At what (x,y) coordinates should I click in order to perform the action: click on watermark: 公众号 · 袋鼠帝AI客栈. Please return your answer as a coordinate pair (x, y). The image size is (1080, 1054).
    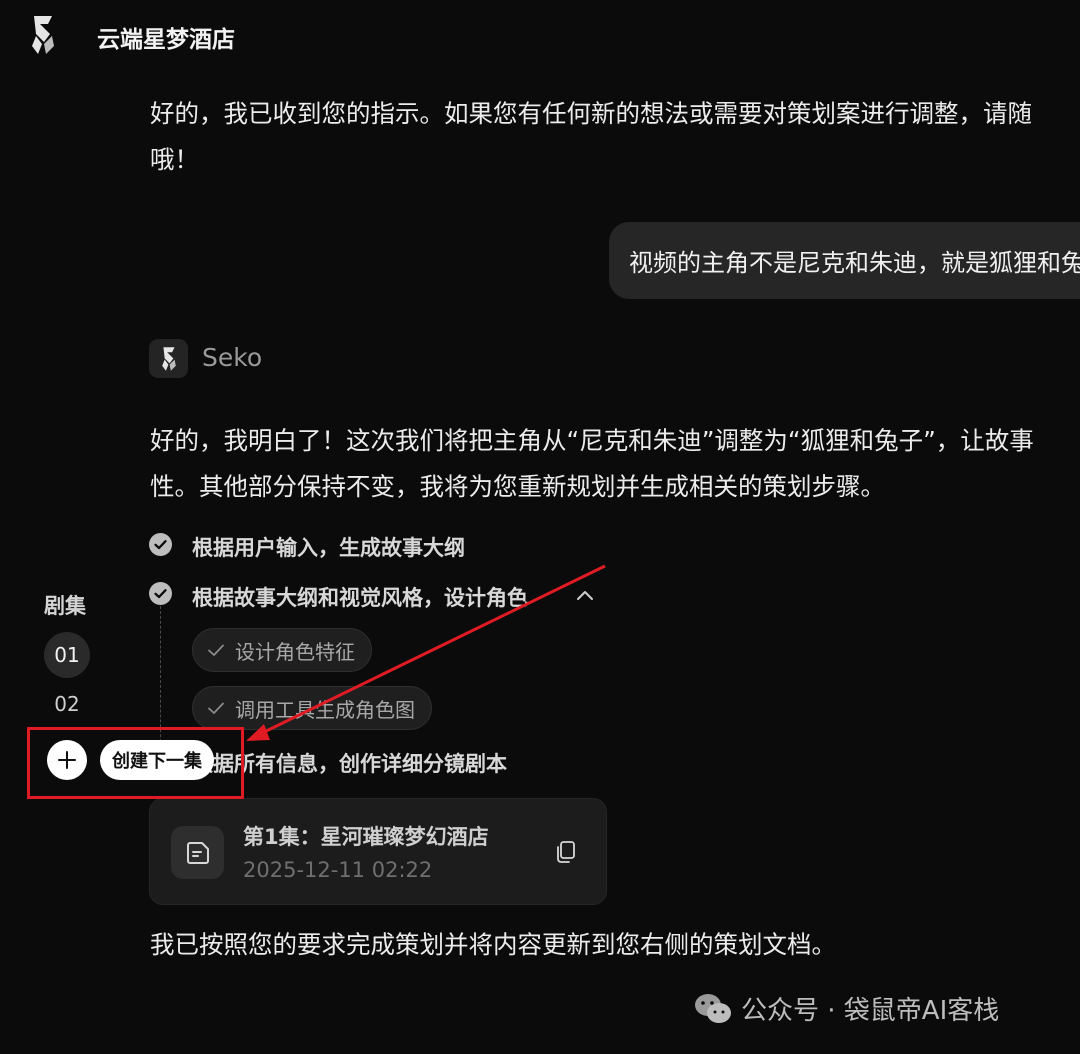
    Looking at the image, I should click on (846, 1008).